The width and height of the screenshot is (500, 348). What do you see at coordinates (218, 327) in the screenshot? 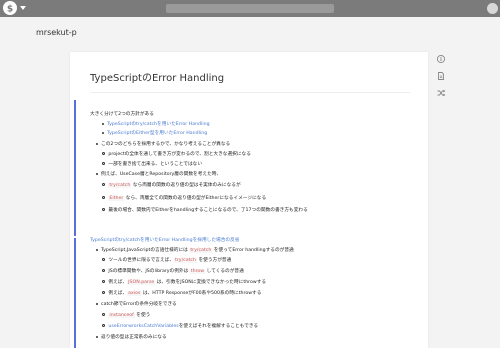
I see `list-item-text: を使えばそれを複解することもできる` at bounding box center [218, 327].